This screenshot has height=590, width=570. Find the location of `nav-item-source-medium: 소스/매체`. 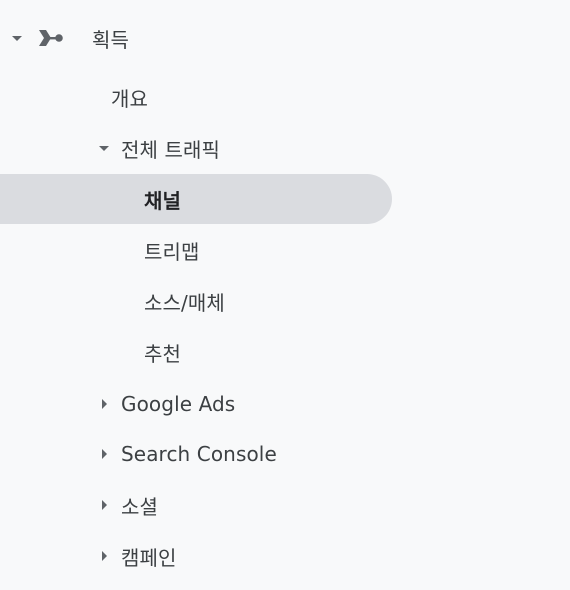

nav-item-source-medium: 소스/매체 is located at coordinates (150, 301).